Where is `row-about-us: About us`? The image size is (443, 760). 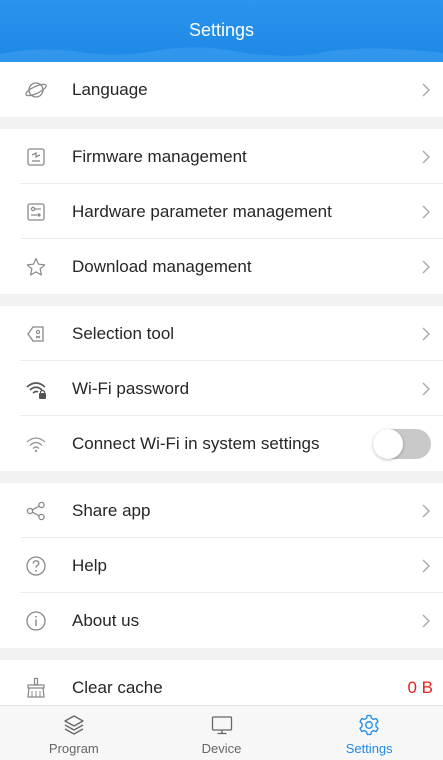 row-about-us: About us is located at coordinates (221, 620).